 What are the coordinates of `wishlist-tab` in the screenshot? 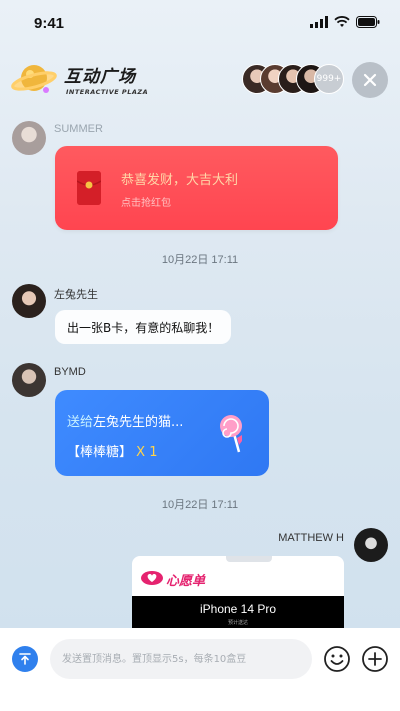 It's located at (249, 559).